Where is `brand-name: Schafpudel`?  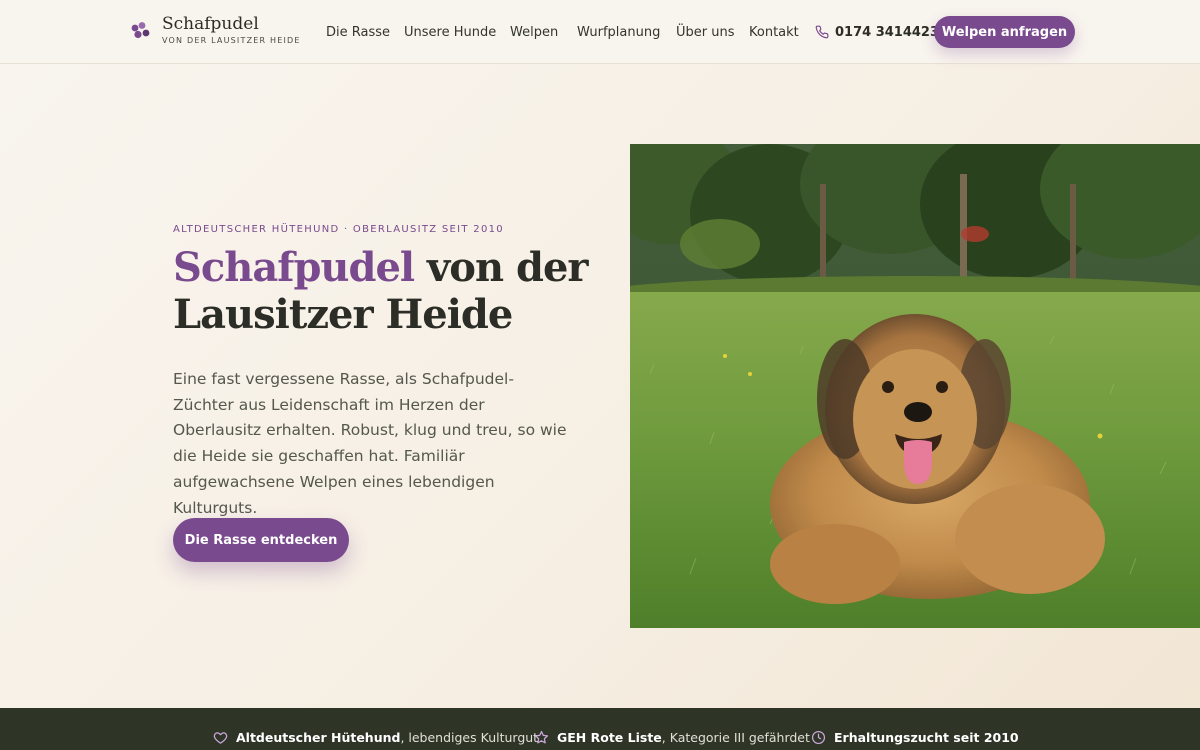
brand-name: Schafpudel is located at coordinates (210, 24).